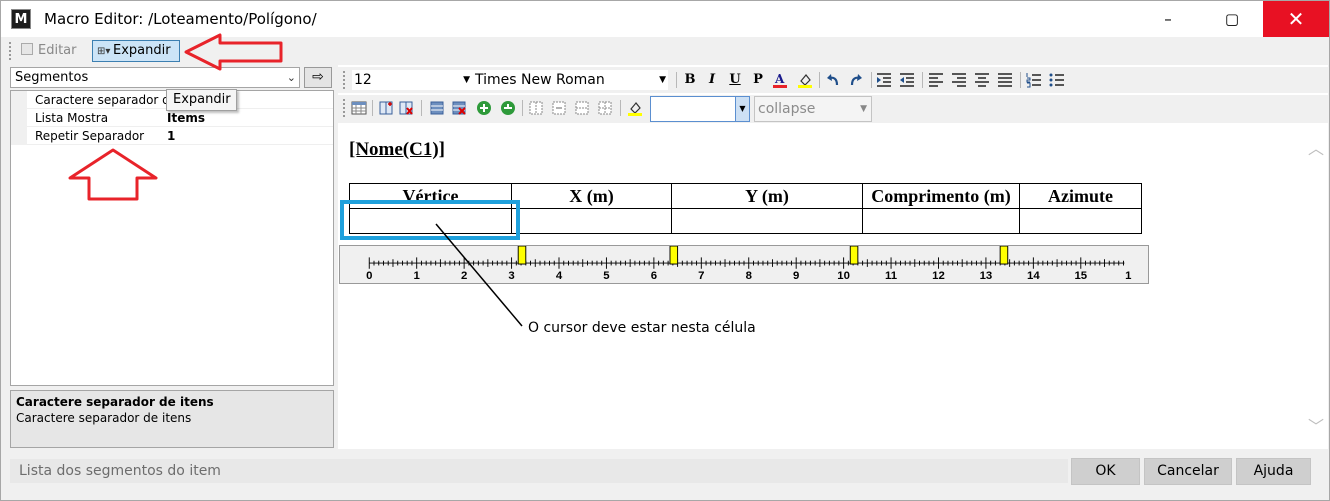 Image resolution: width=1330 pixels, height=501 pixels. Describe the element at coordinates (508, 108) in the screenshot. I see `remove-cell-icon` at that location.